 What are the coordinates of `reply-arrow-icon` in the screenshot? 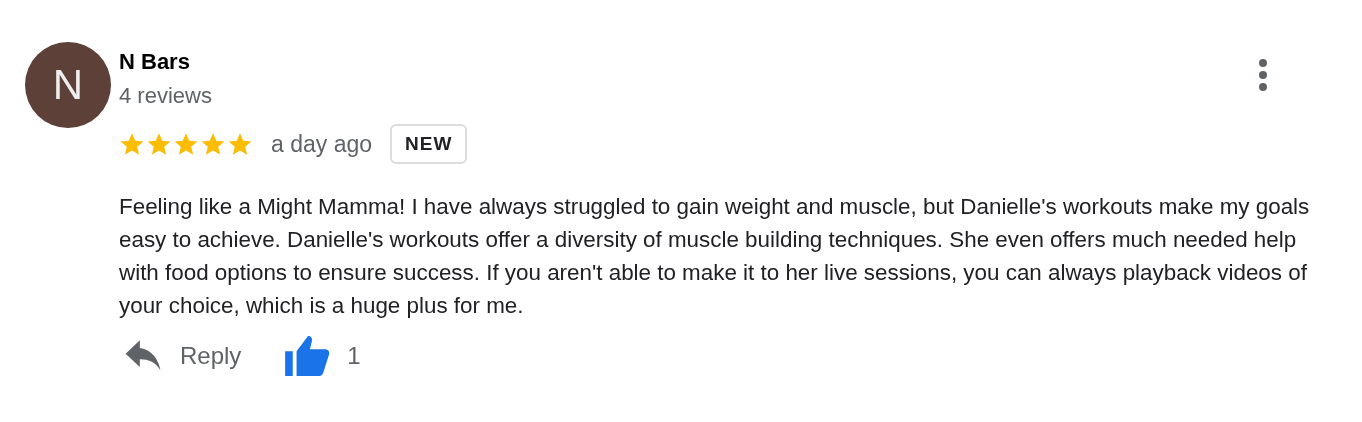 It's located at (143, 356).